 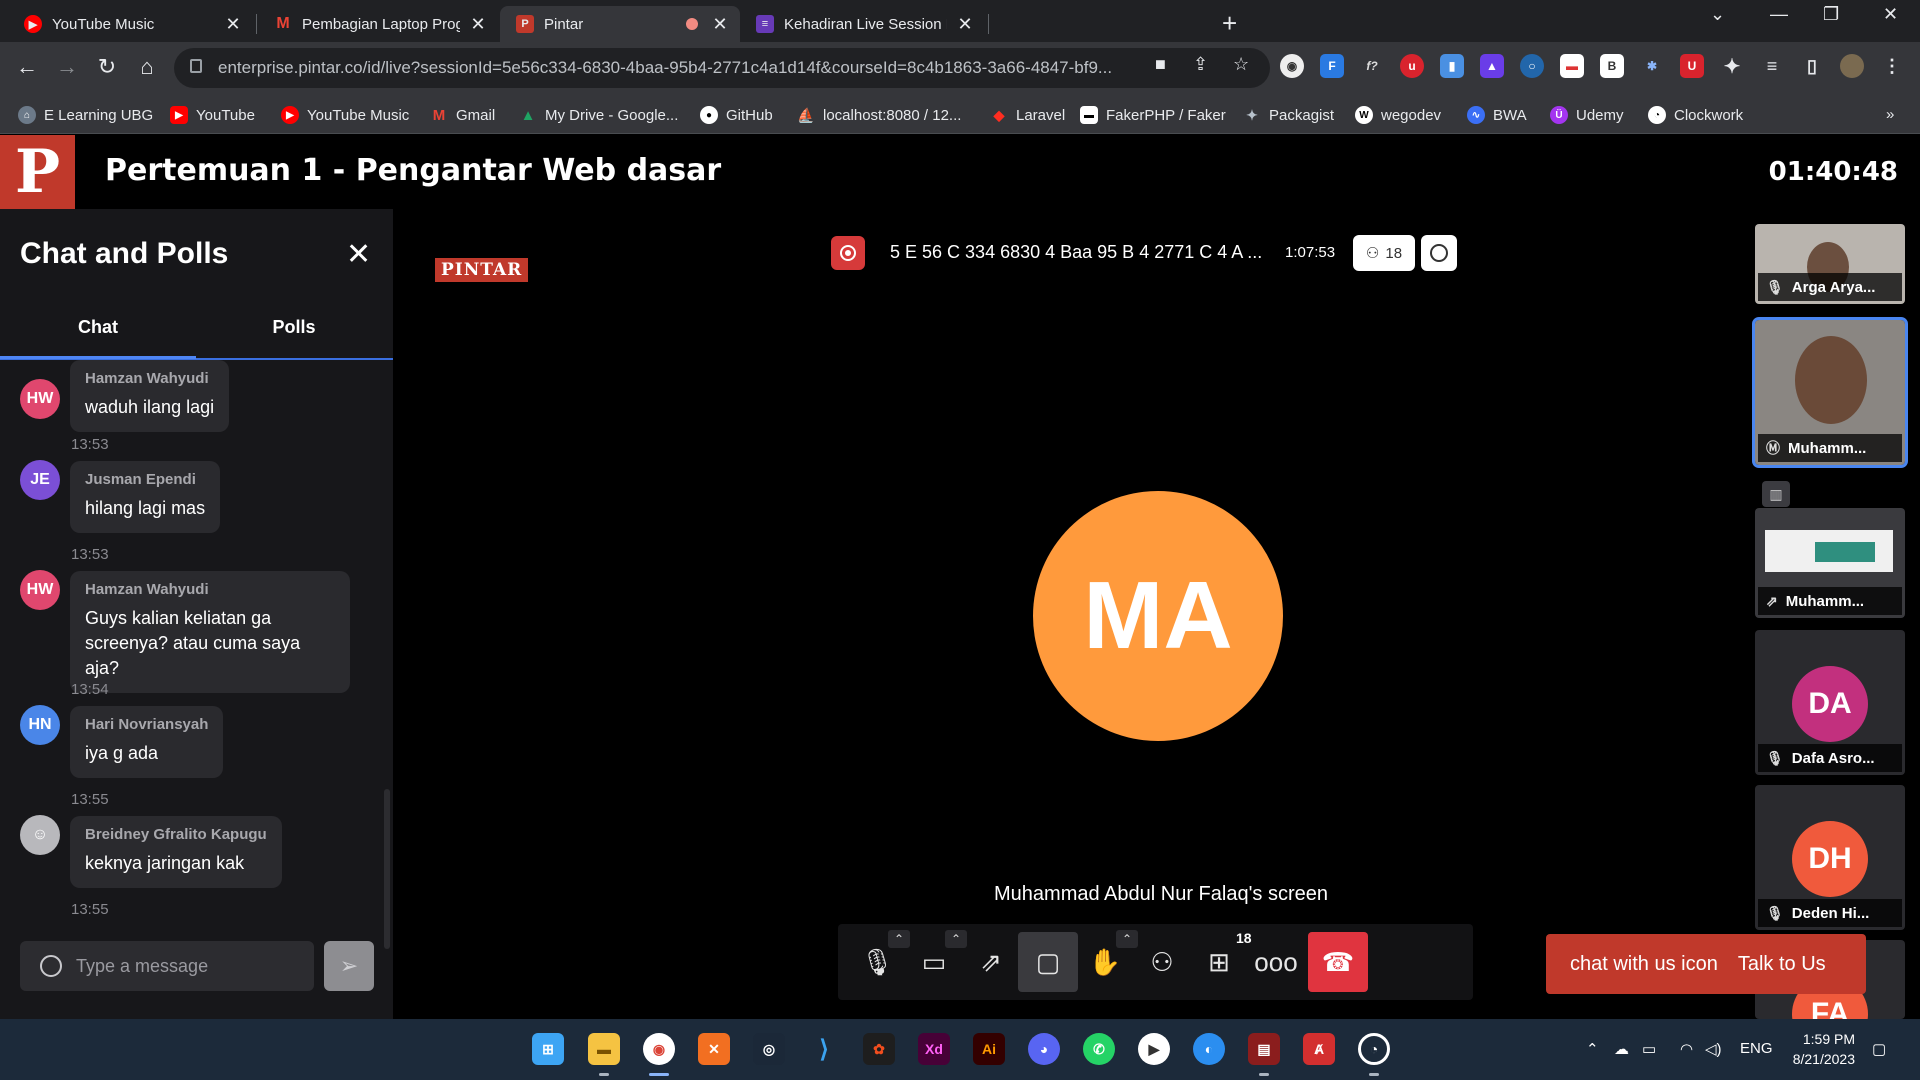 What do you see at coordinates (378, 24) in the screenshot?
I see `browser-tab-gmail: M Pembagian Laptop Program AMI ✕` at bounding box center [378, 24].